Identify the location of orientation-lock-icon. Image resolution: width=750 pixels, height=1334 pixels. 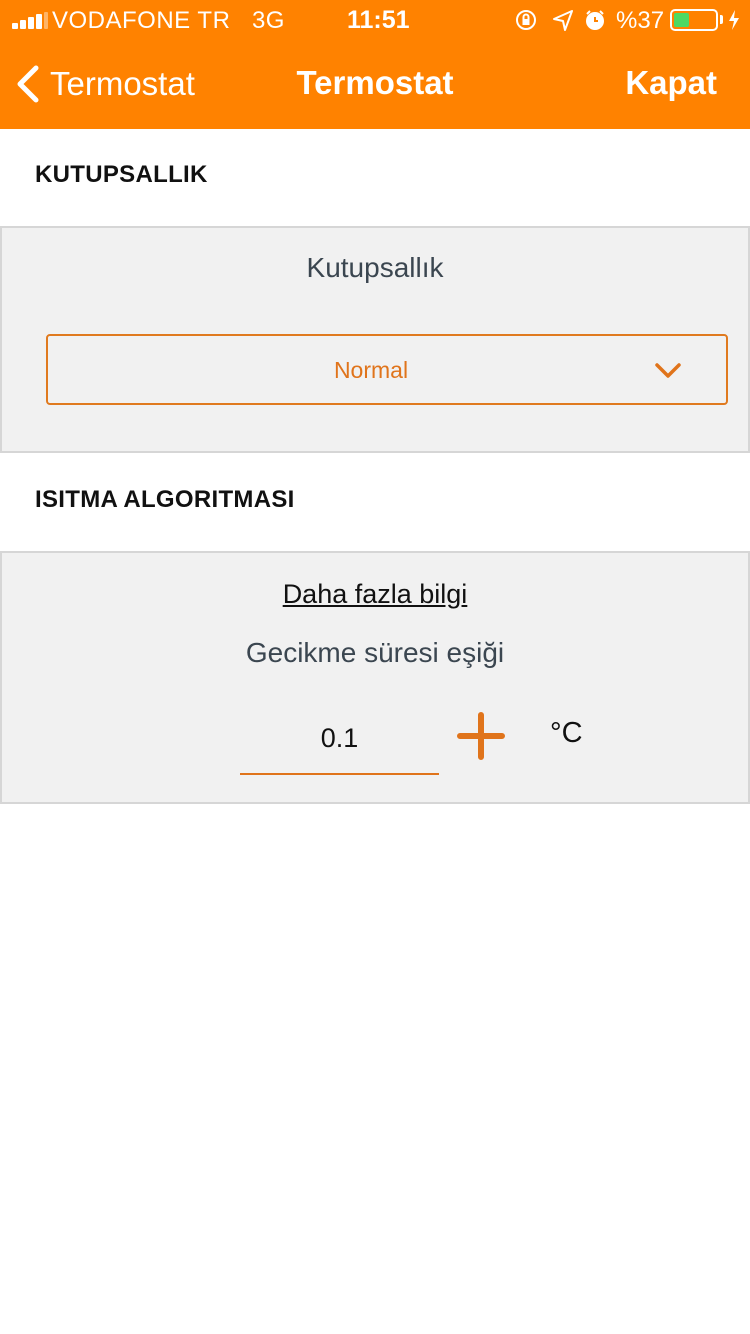
(526, 20).